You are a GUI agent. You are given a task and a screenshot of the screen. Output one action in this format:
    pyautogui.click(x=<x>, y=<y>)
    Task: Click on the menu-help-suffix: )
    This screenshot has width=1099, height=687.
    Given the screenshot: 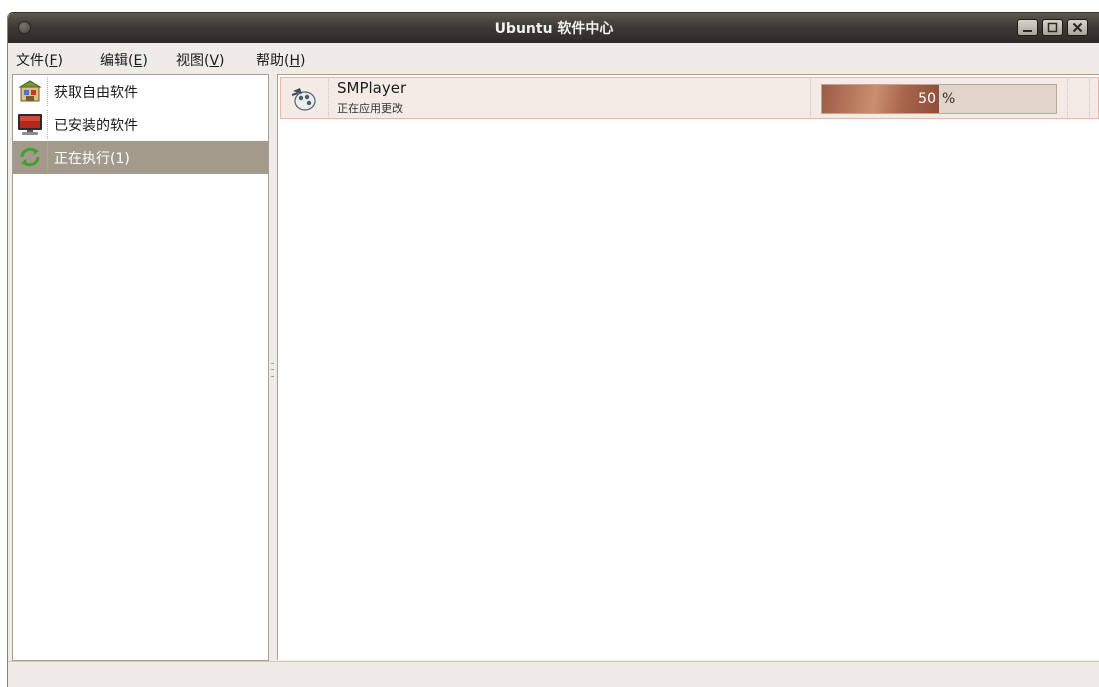 What is the action you would take?
    pyautogui.click(x=303, y=61)
    